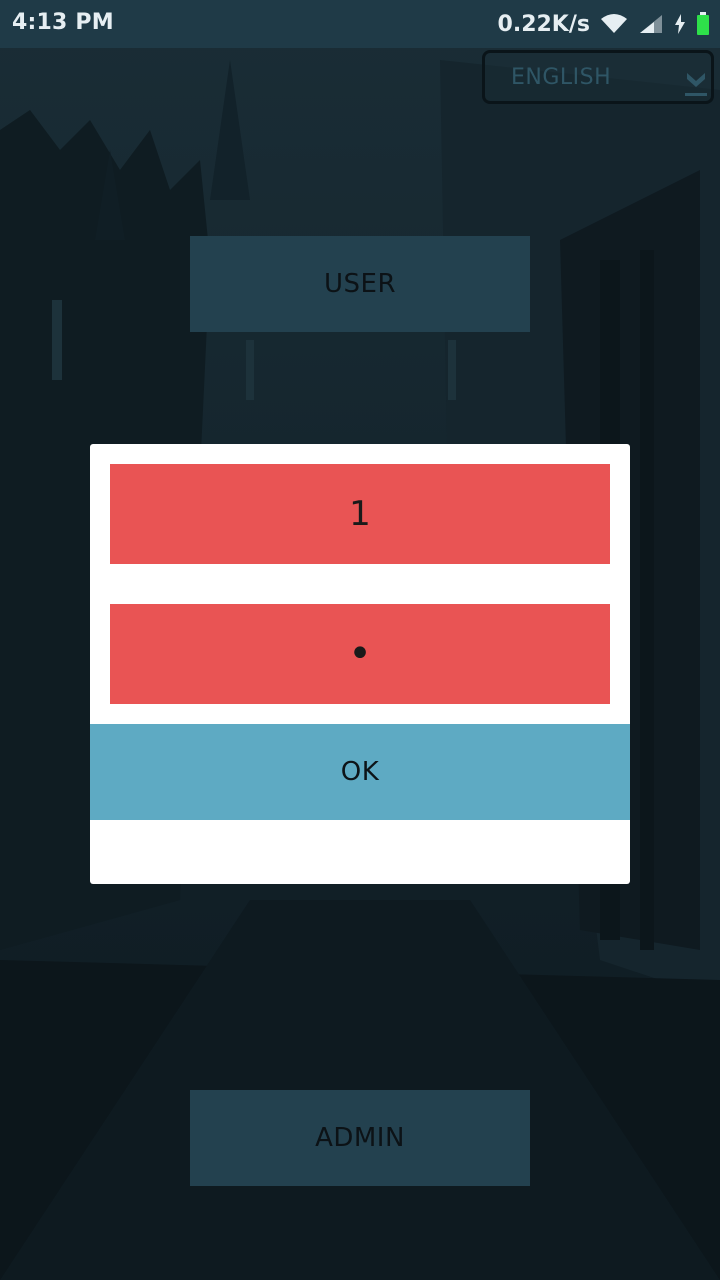 The width and height of the screenshot is (720, 1280). What do you see at coordinates (360, 1138) in the screenshot?
I see `admin-button: ADMIN` at bounding box center [360, 1138].